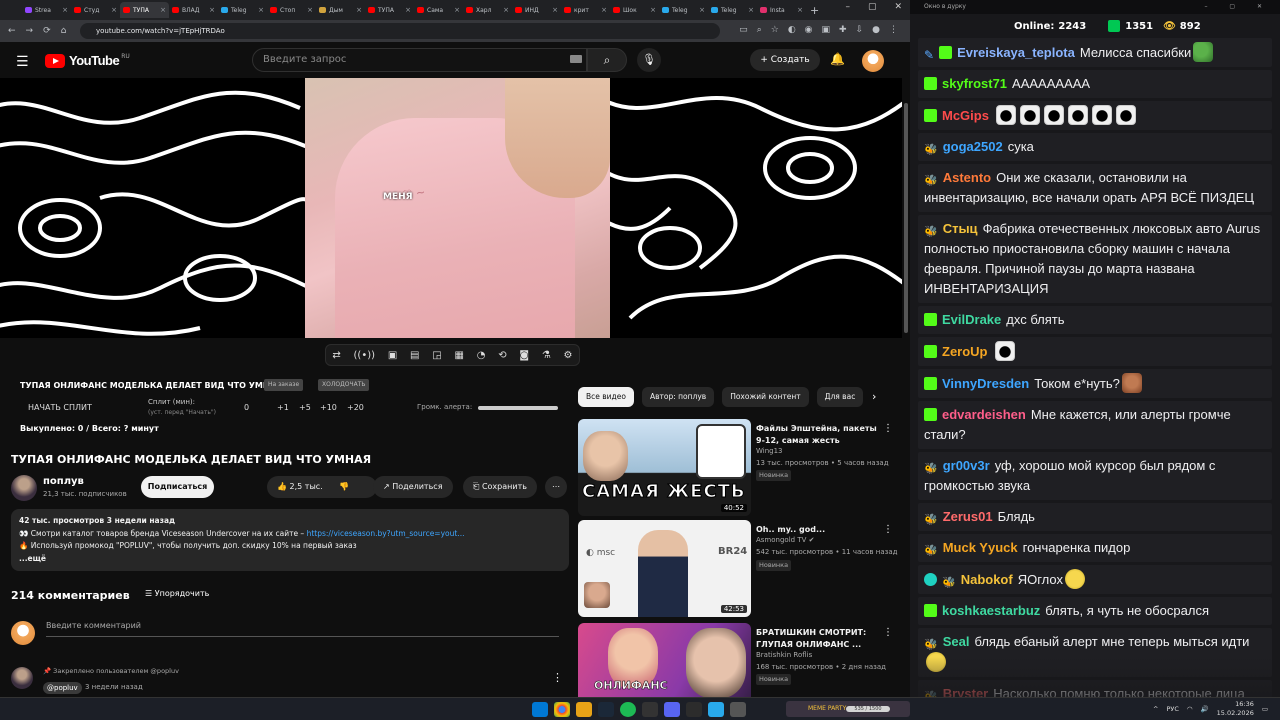 This screenshot has height=720, width=1280. What do you see at coordinates (344, 385) in the screenshot?
I see `cool-chip: ХОЛОДОЧАТЬ` at bounding box center [344, 385].